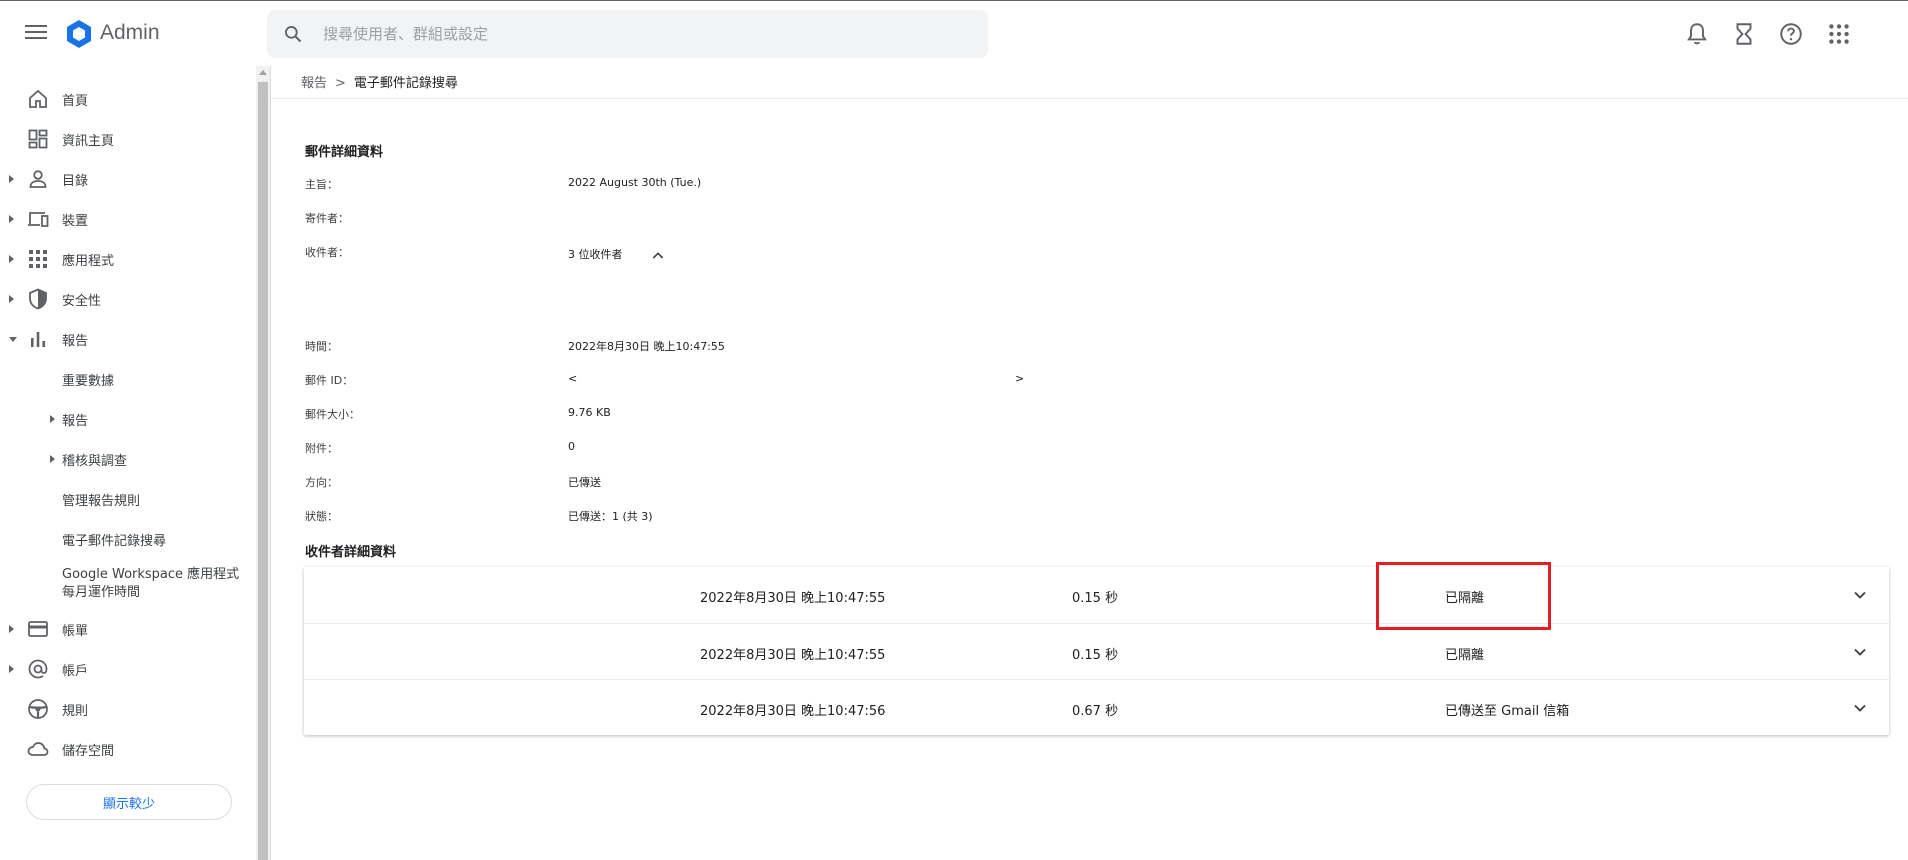 This screenshot has height=860, width=1908. I want to click on sidebar-item-directory: 目錄, so click(128, 179).